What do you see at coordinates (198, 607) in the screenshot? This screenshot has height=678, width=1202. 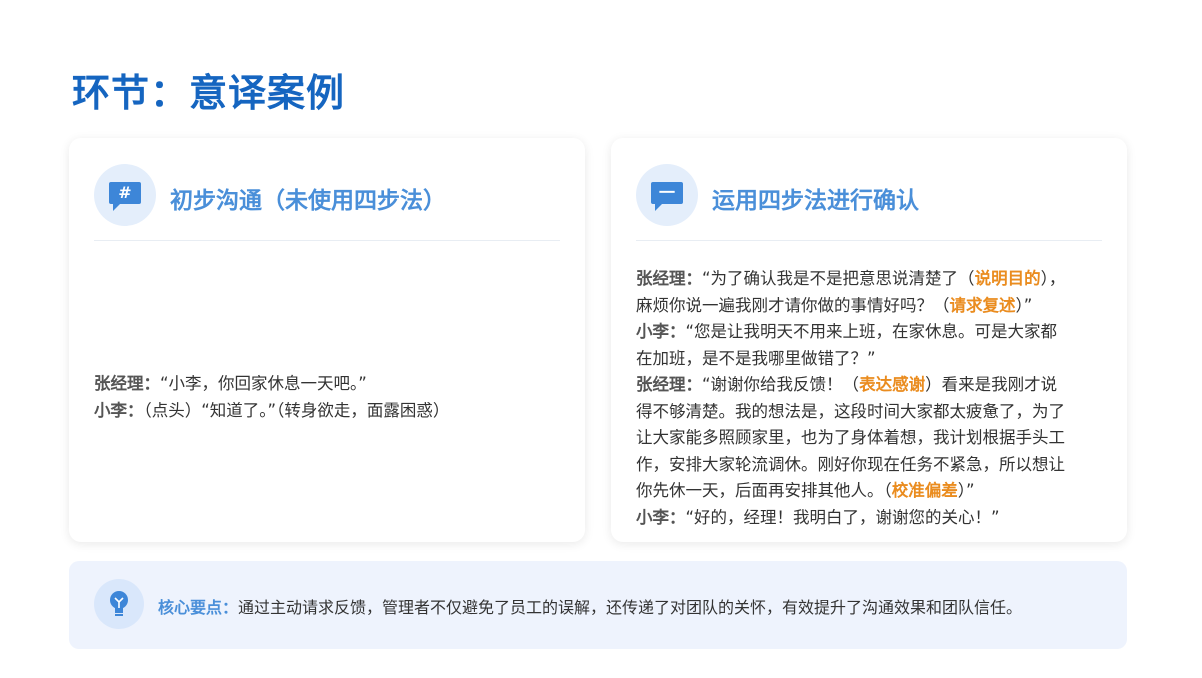 I see `key-point-label: 核心要点：` at bounding box center [198, 607].